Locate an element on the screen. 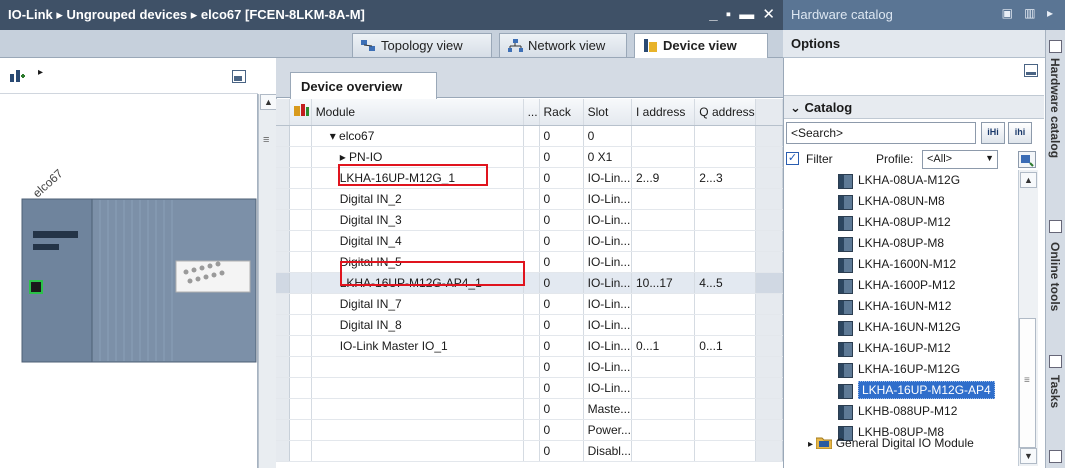 This screenshot has width=1065, height=468. catalog-item: LKHB-088UP-M12 is located at coordinates (897, 413).